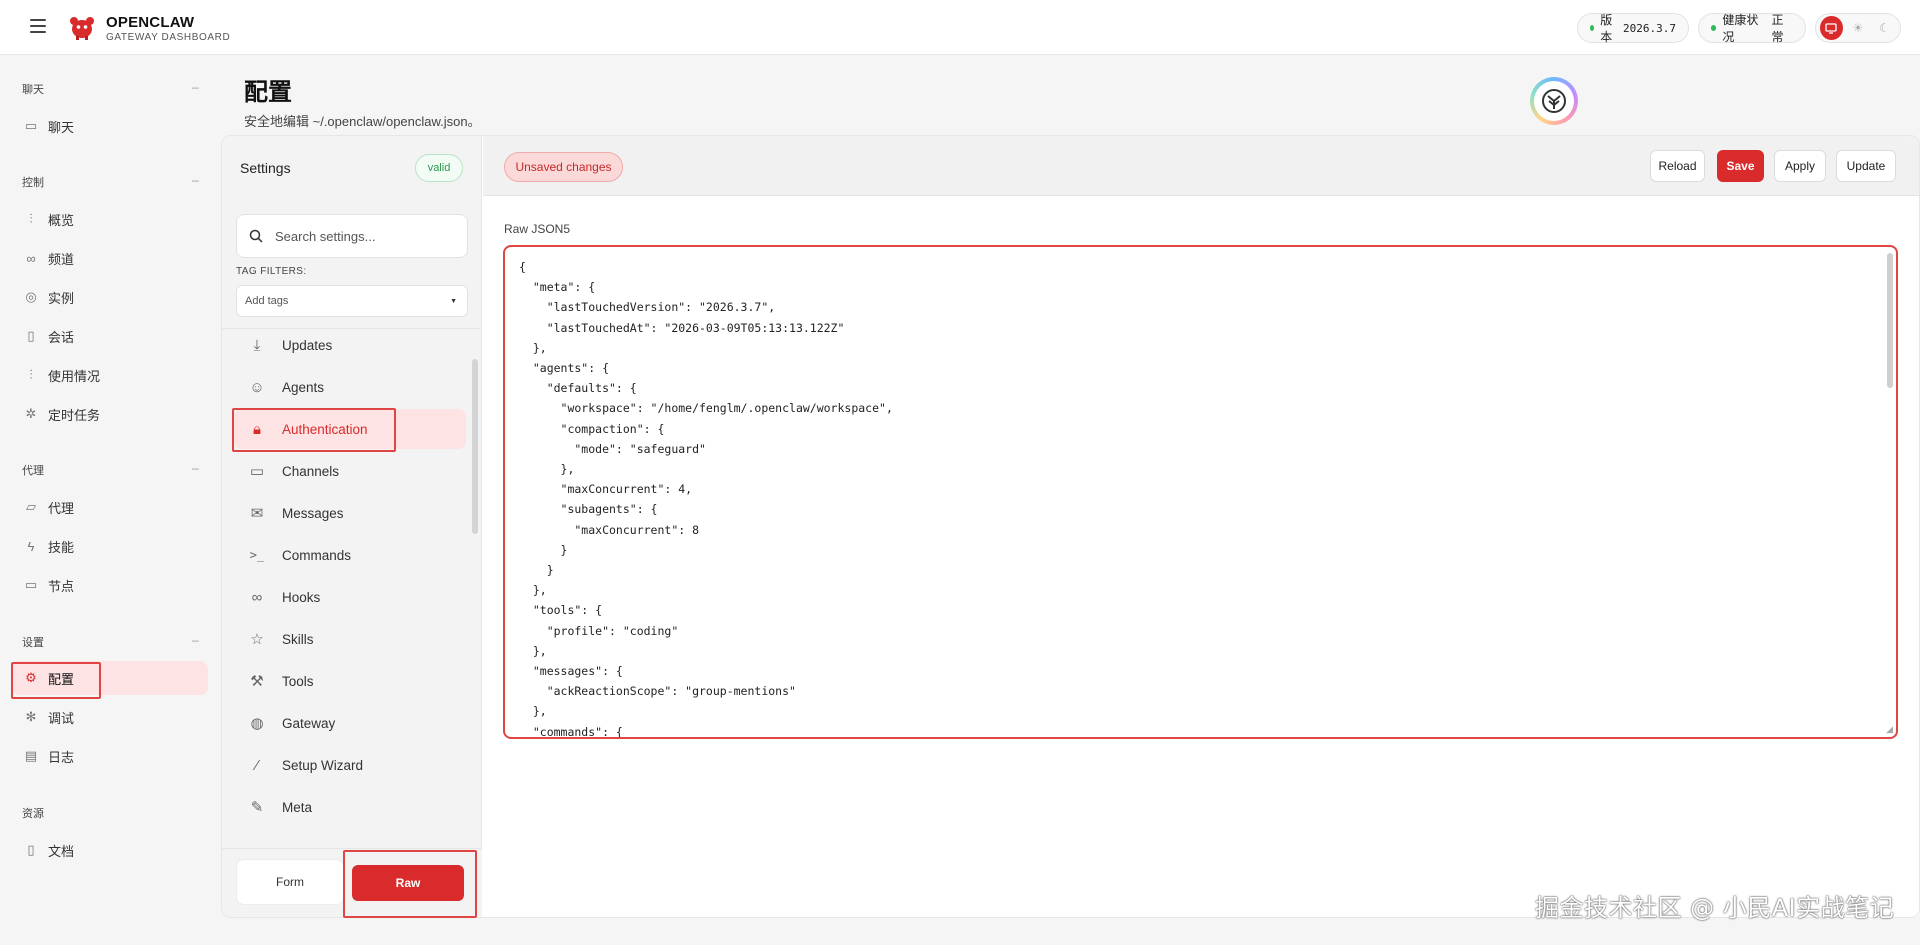  Describe the element at coordinates (350, 723) in the screenshot. I see `category-gateway: ◍ Gateway` at that location.